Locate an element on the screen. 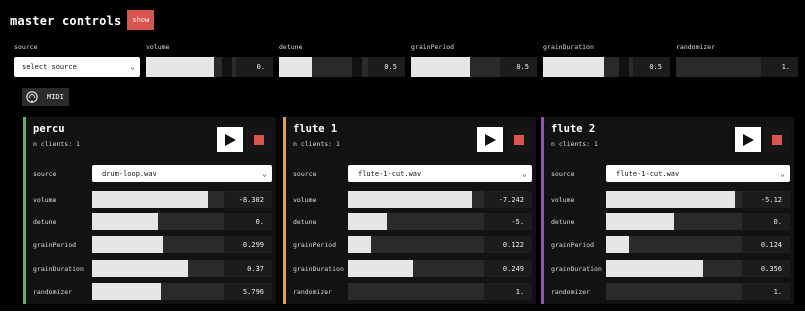 This screenshot has height=325, width=805. master-label-source: source is located at coordinates (26, 47).